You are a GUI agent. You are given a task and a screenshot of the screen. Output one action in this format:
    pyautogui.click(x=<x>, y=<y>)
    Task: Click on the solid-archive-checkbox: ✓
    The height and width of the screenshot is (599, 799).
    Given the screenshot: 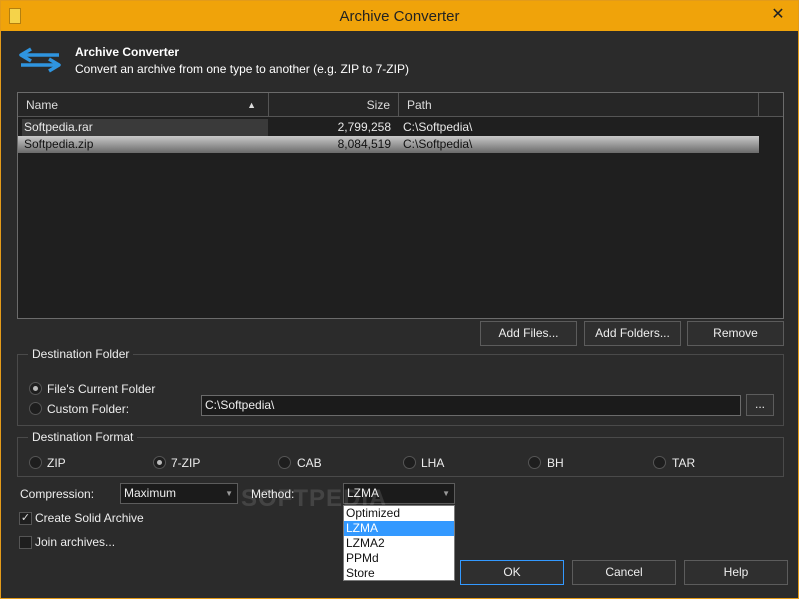 What is the action you would take?
    pyautogui.click(x=25, y=518)
    